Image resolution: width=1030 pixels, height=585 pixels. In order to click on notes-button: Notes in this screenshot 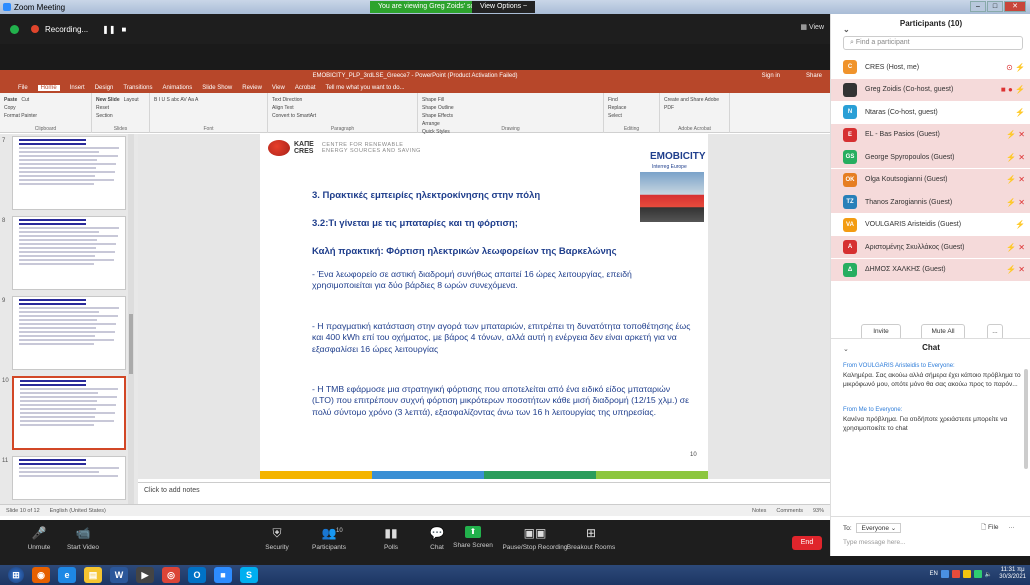, I will do `click(759, 511)`.